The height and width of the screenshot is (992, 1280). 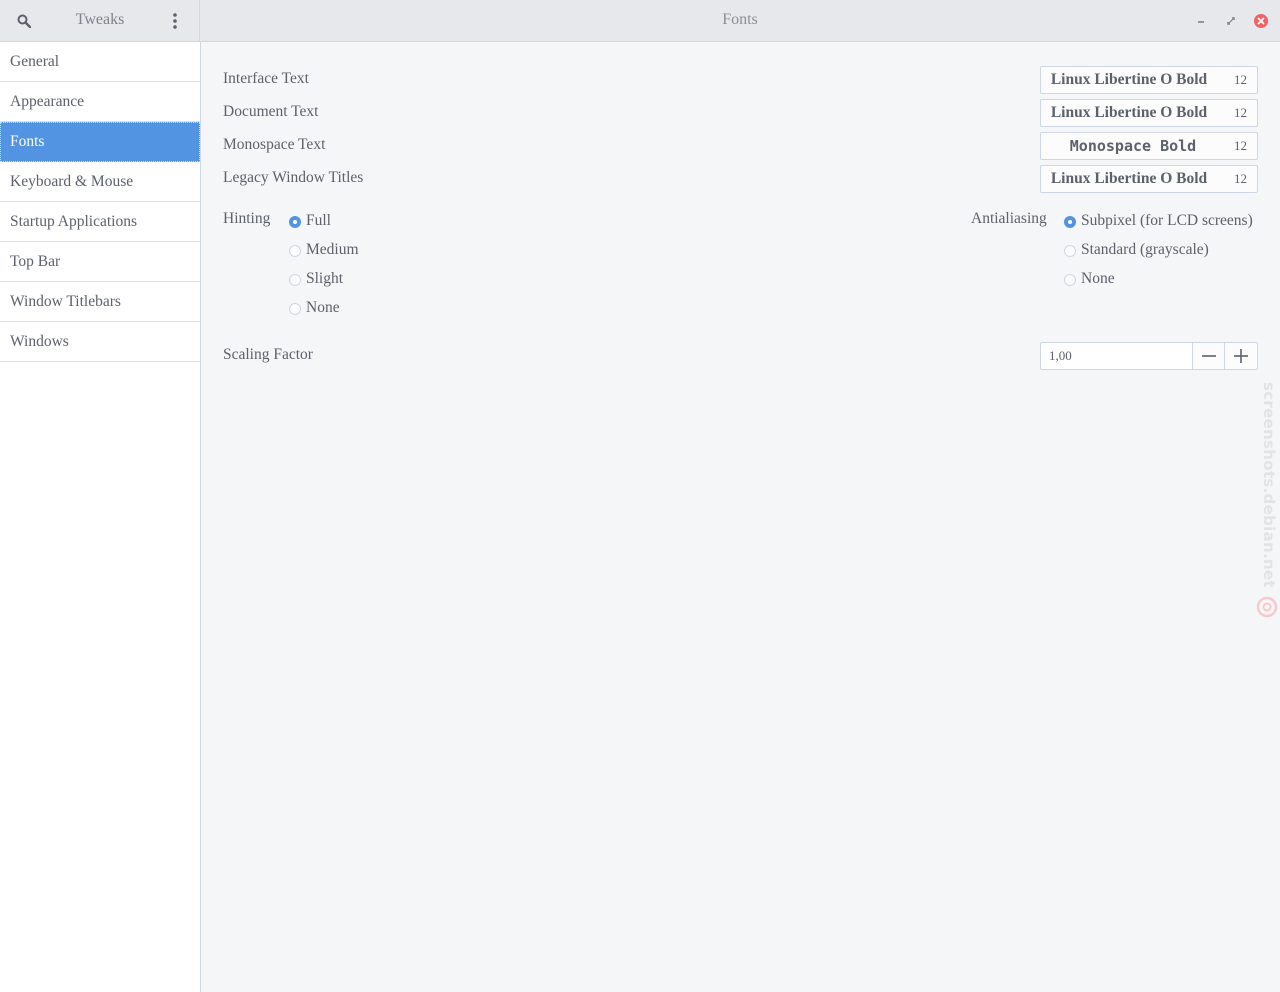 I want to click on page-title: Fonts, so click(x=740, y=19).